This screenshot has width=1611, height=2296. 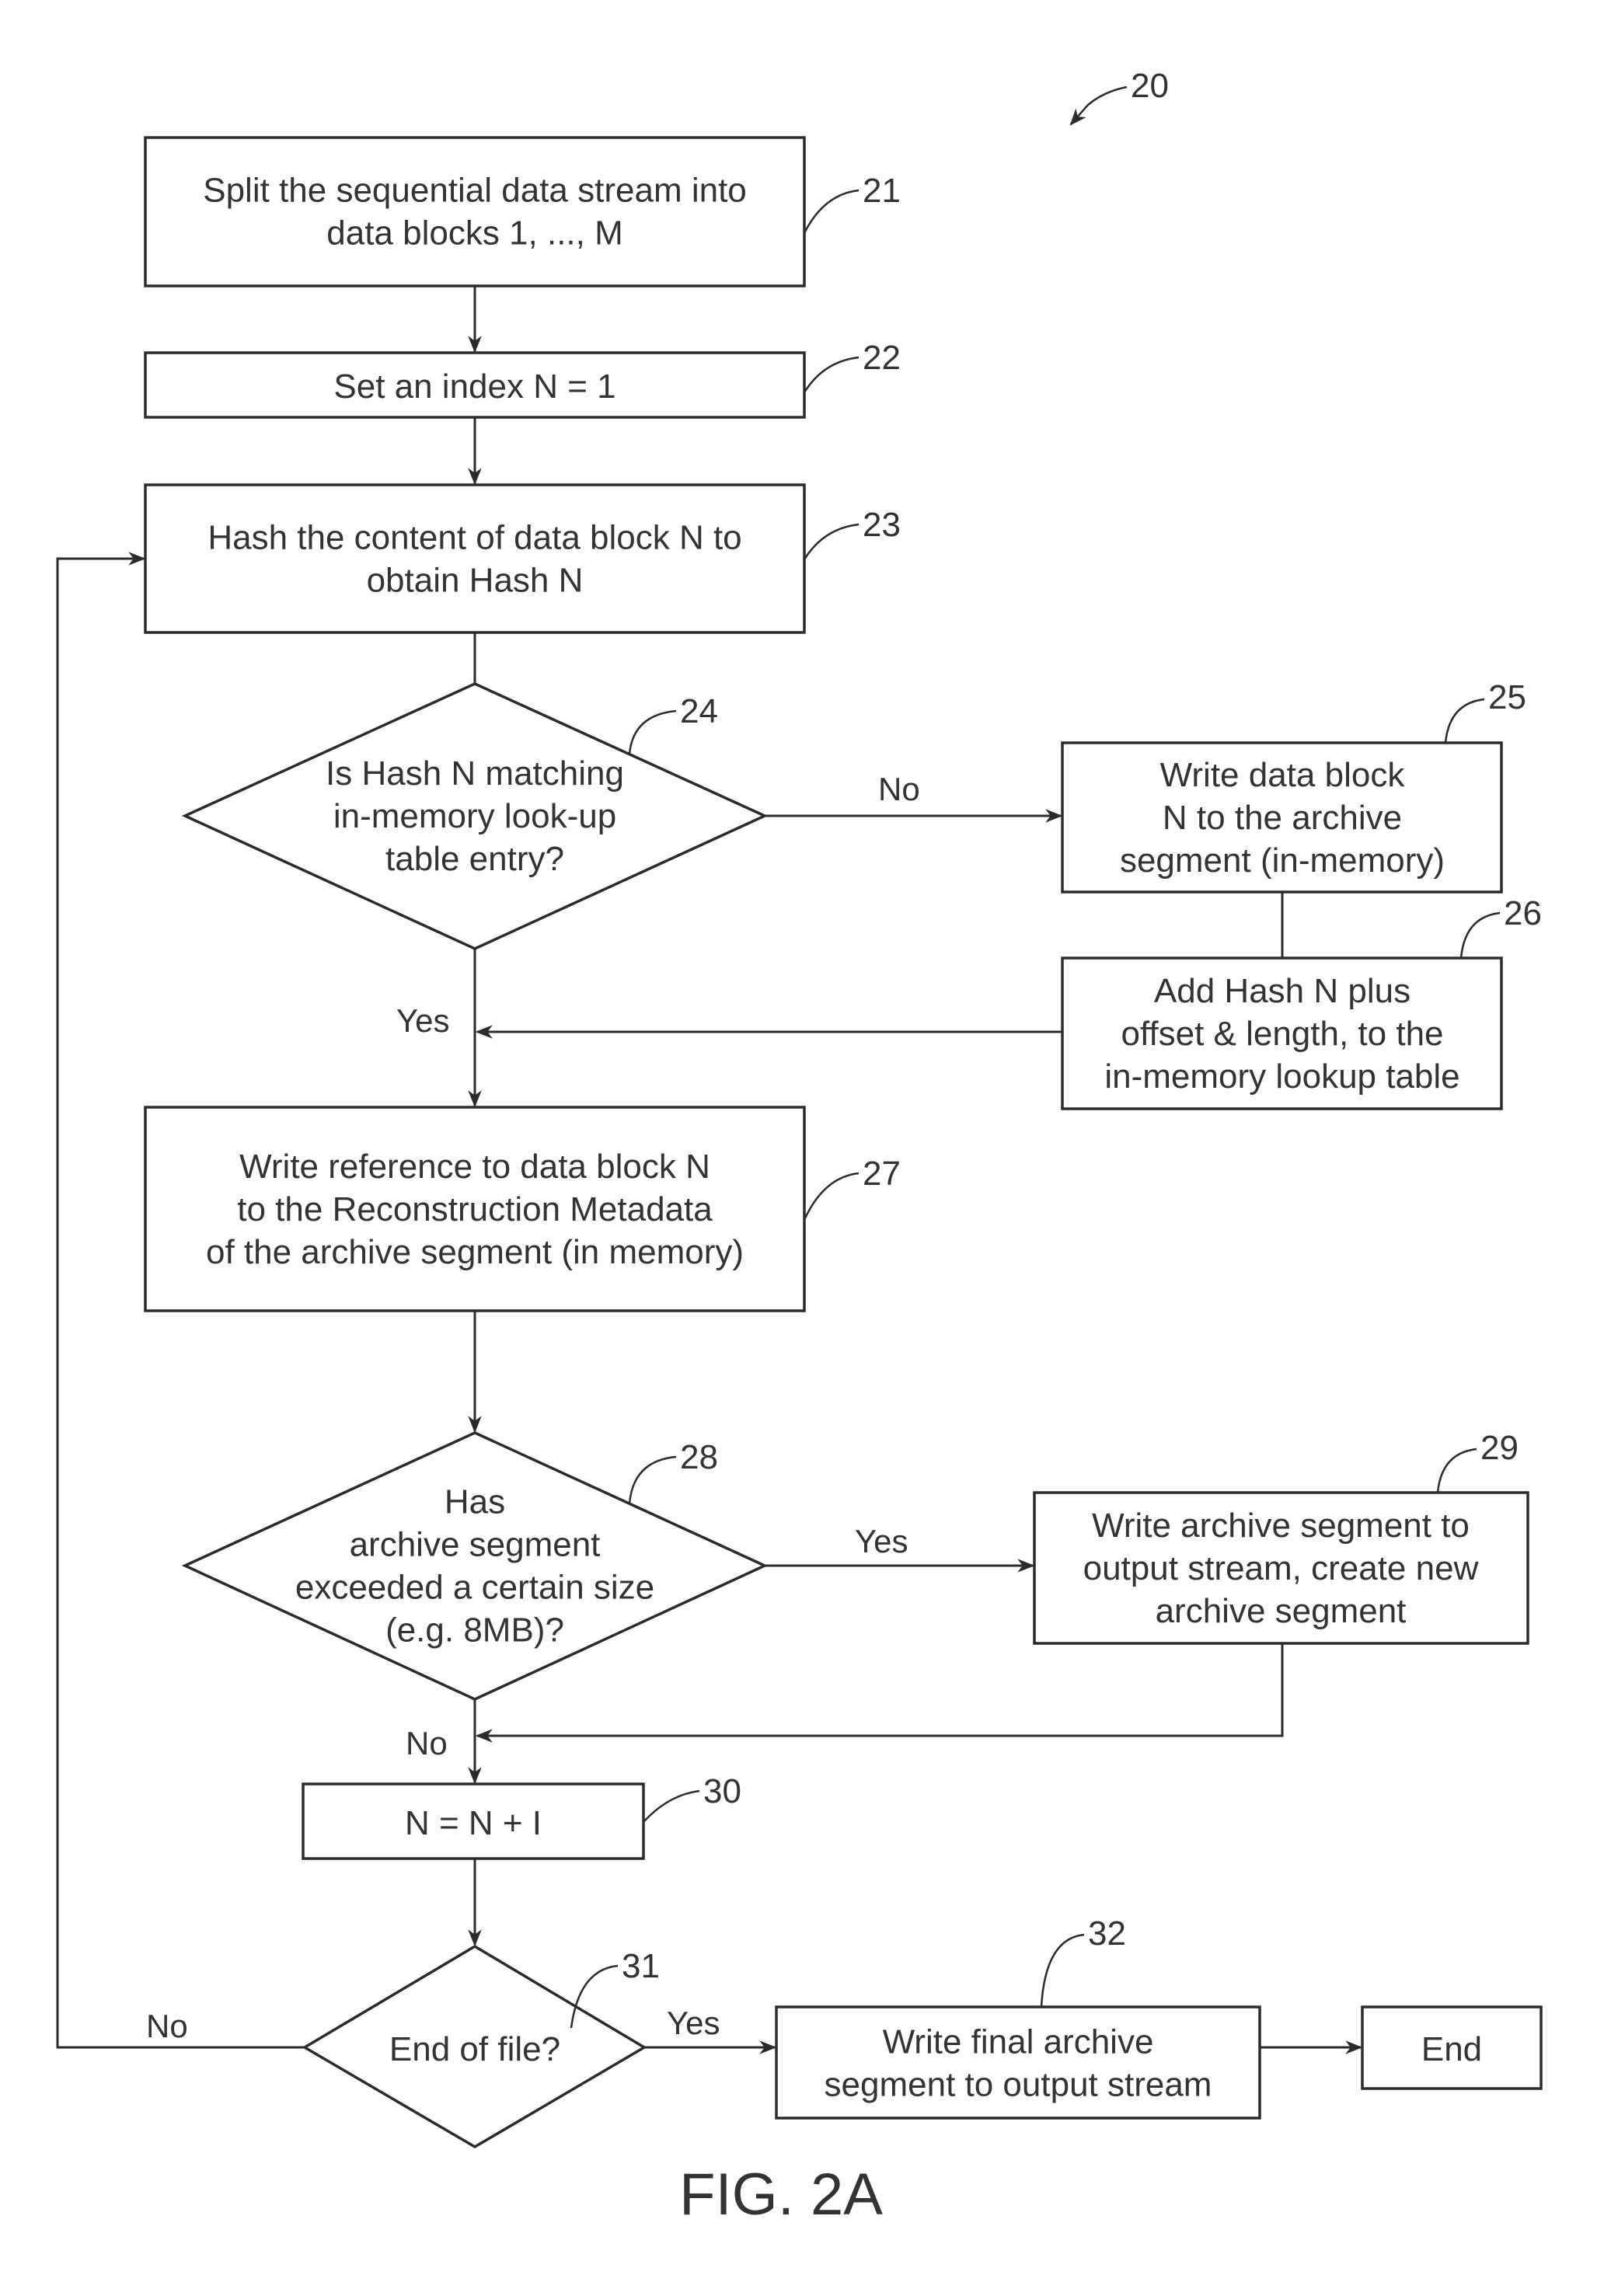 I want to click on node-n30-line: N = N + I, so click(x=474, y=1823).